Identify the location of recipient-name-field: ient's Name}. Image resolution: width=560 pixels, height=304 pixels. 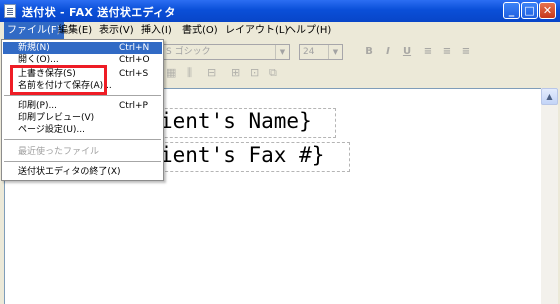
(236, 121).